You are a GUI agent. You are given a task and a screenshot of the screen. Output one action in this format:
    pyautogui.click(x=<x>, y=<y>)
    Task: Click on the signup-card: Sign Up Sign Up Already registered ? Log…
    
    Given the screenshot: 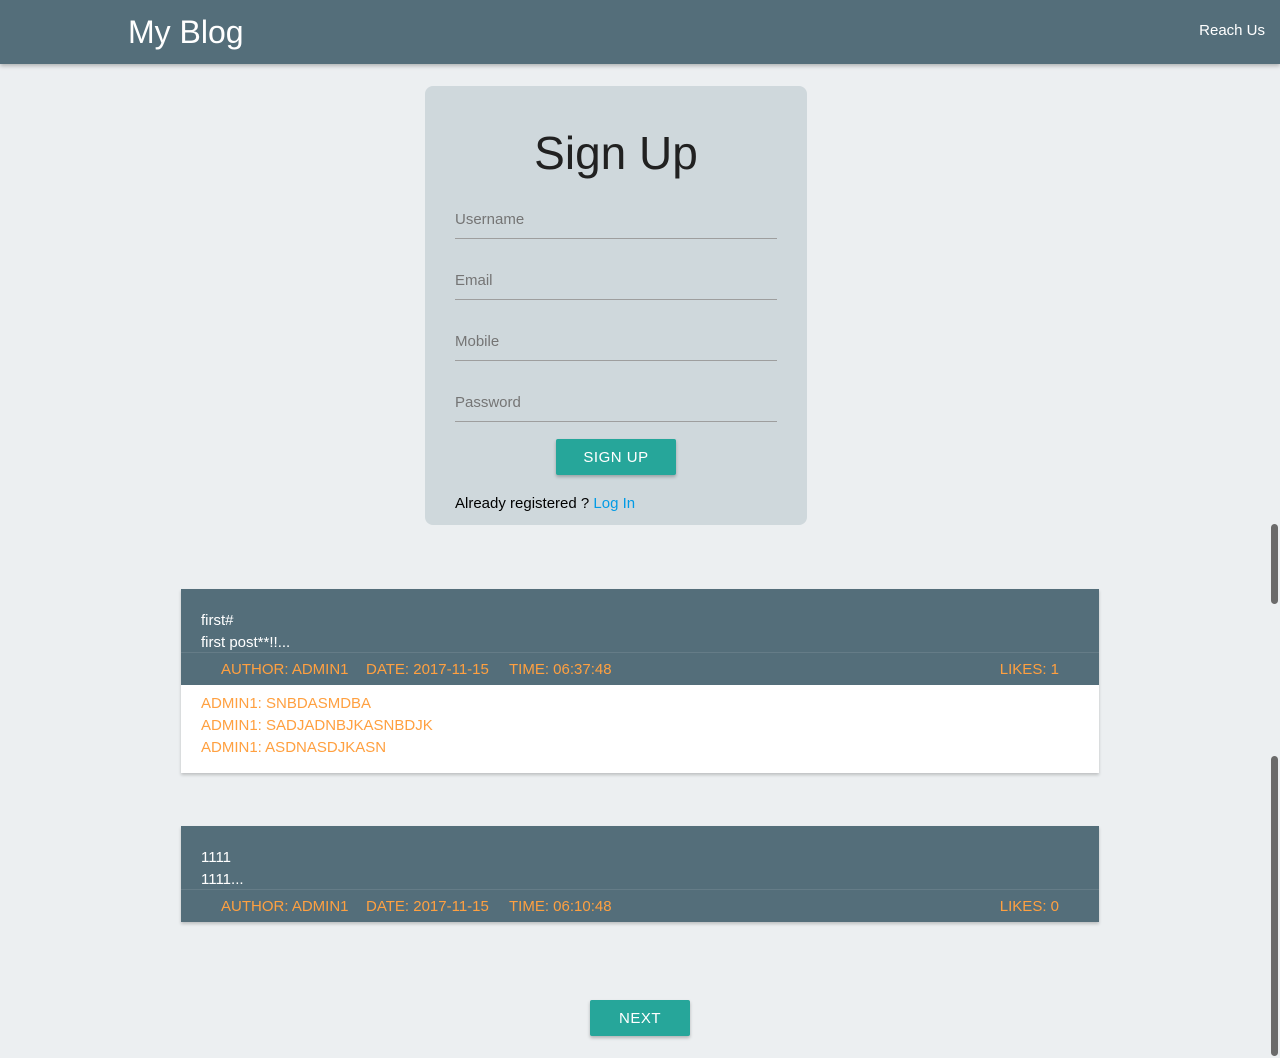 What is the action you would take?
    pyautogui.click(x=616, y=305)
    